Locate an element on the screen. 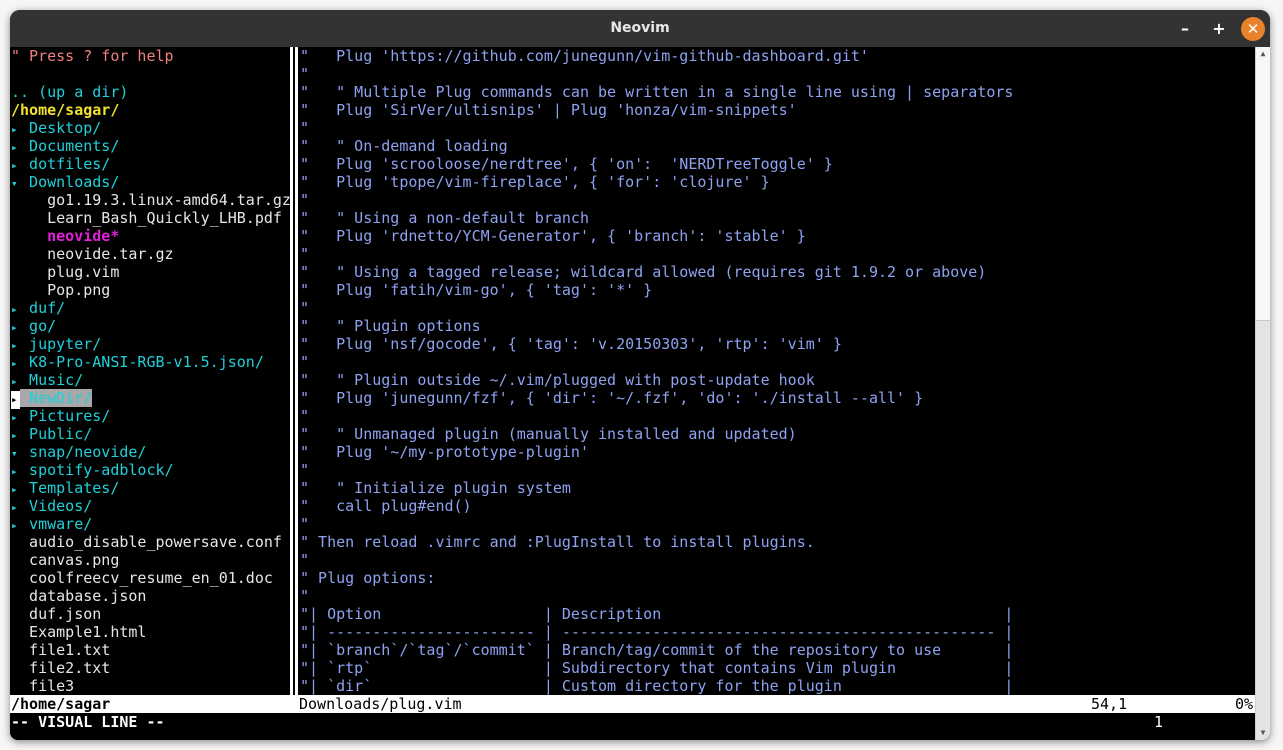  mode-indicator: -- VISUAL LINE -- is located at coordinates (88, 722).